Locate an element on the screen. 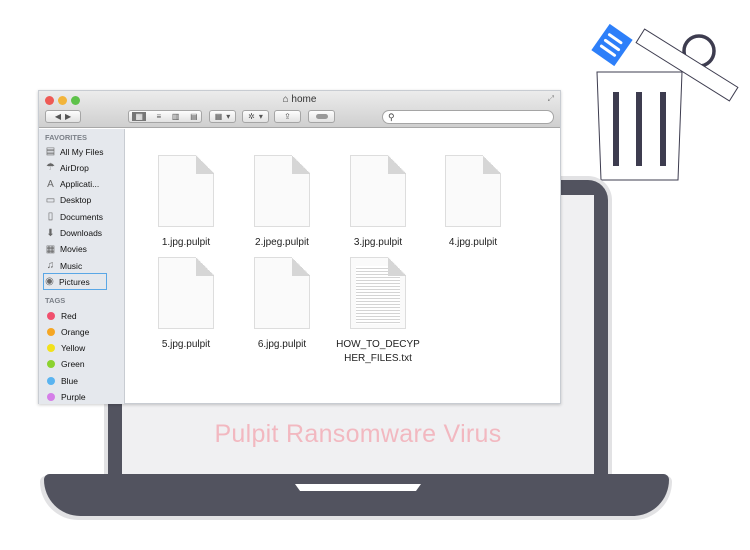 This screenshot has width=750, height=550. laptop-notch is located at coordinates (358, 487).